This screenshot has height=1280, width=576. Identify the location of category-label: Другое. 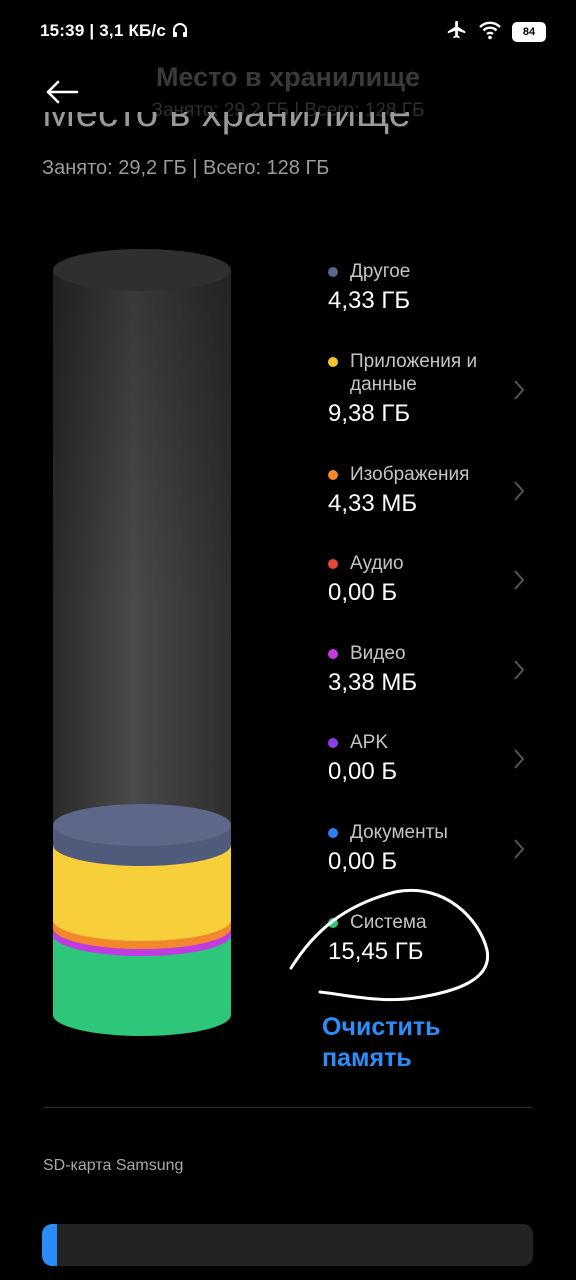
(380, 271).